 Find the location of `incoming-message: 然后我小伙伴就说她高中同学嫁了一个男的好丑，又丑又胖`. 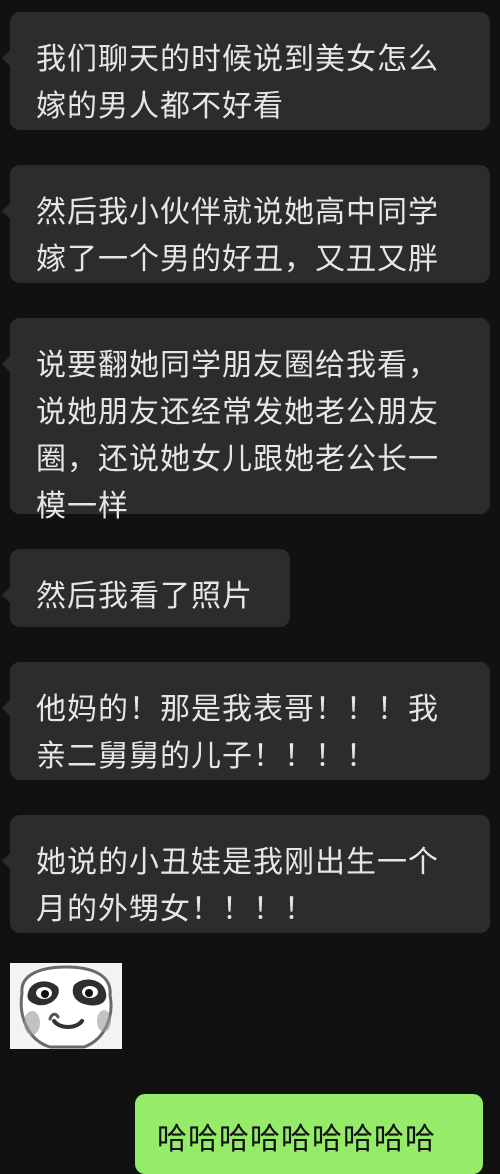

incoming-message: 然后我小伙伴就说她高中同学嫁了一个男的好丑，又丑又胖 is located at coordinates (246, 224).